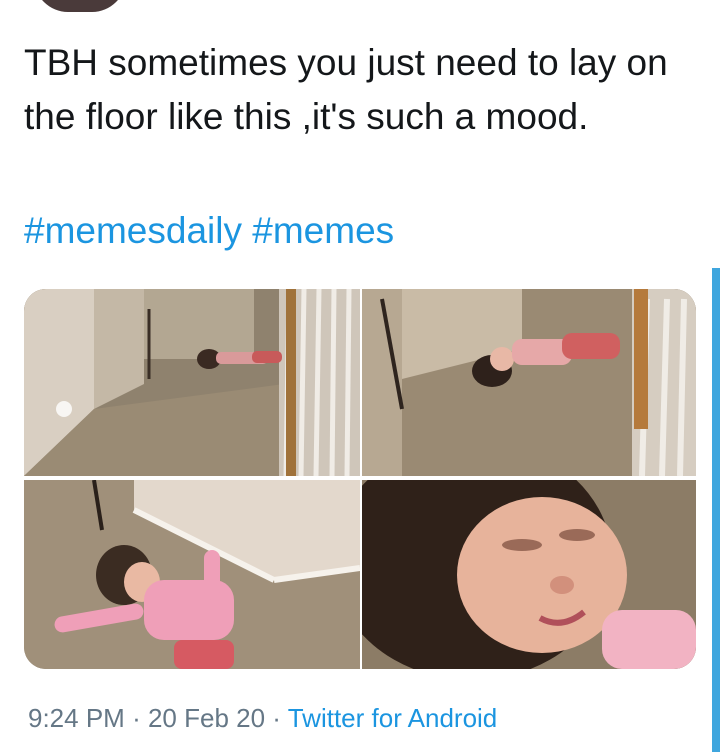 The height and width of the screenshot is (752, 720). What do you see at coordinates (323, 230) in the screenshot?
I see `hashtag-memes-link: #memes` at bounding box center [323, 230].